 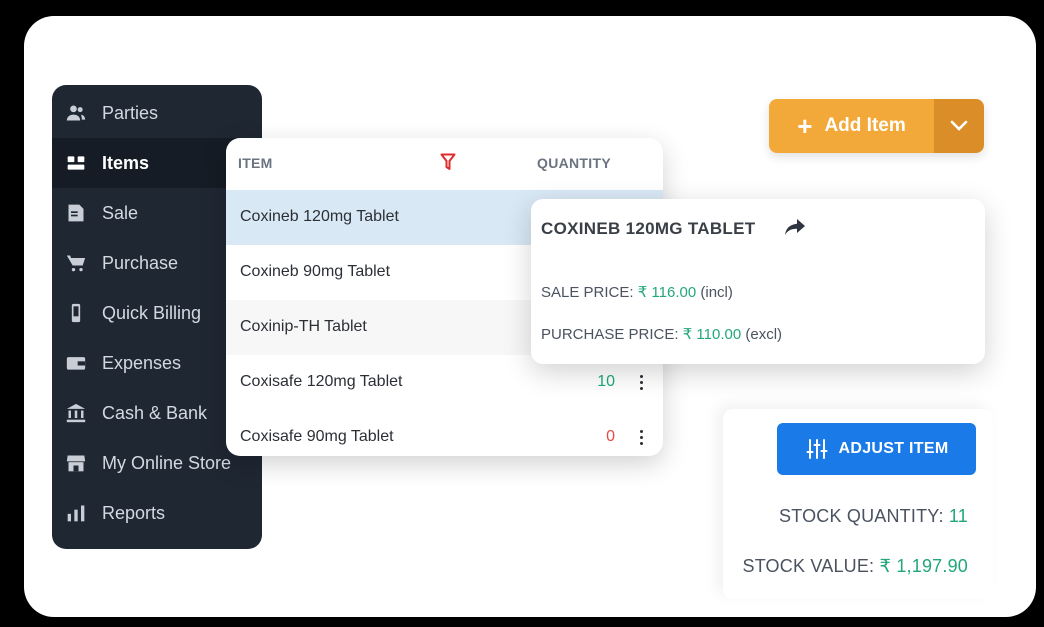 What do you see at coordinates (610, 334) in the screenshot?
I see `purchase-price-label: PURCHASE PRICE:` at bounding box center [610, 334].